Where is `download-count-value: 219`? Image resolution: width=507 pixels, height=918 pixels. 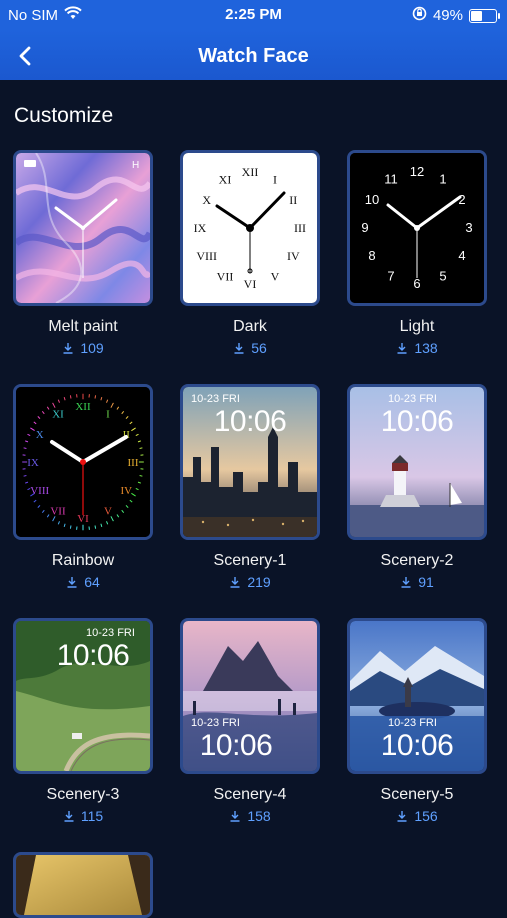 download-count-value: 219 is located at coordinates (258, 582).